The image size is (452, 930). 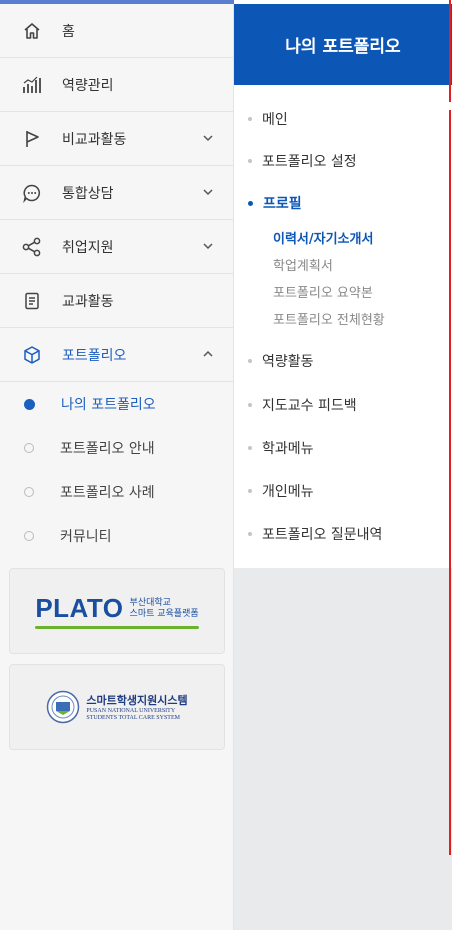 What do you see at coordinates (116, 85) in the screenshot?
I see `nav-item-competency: 역량관리` at bounding box center [116, 85].